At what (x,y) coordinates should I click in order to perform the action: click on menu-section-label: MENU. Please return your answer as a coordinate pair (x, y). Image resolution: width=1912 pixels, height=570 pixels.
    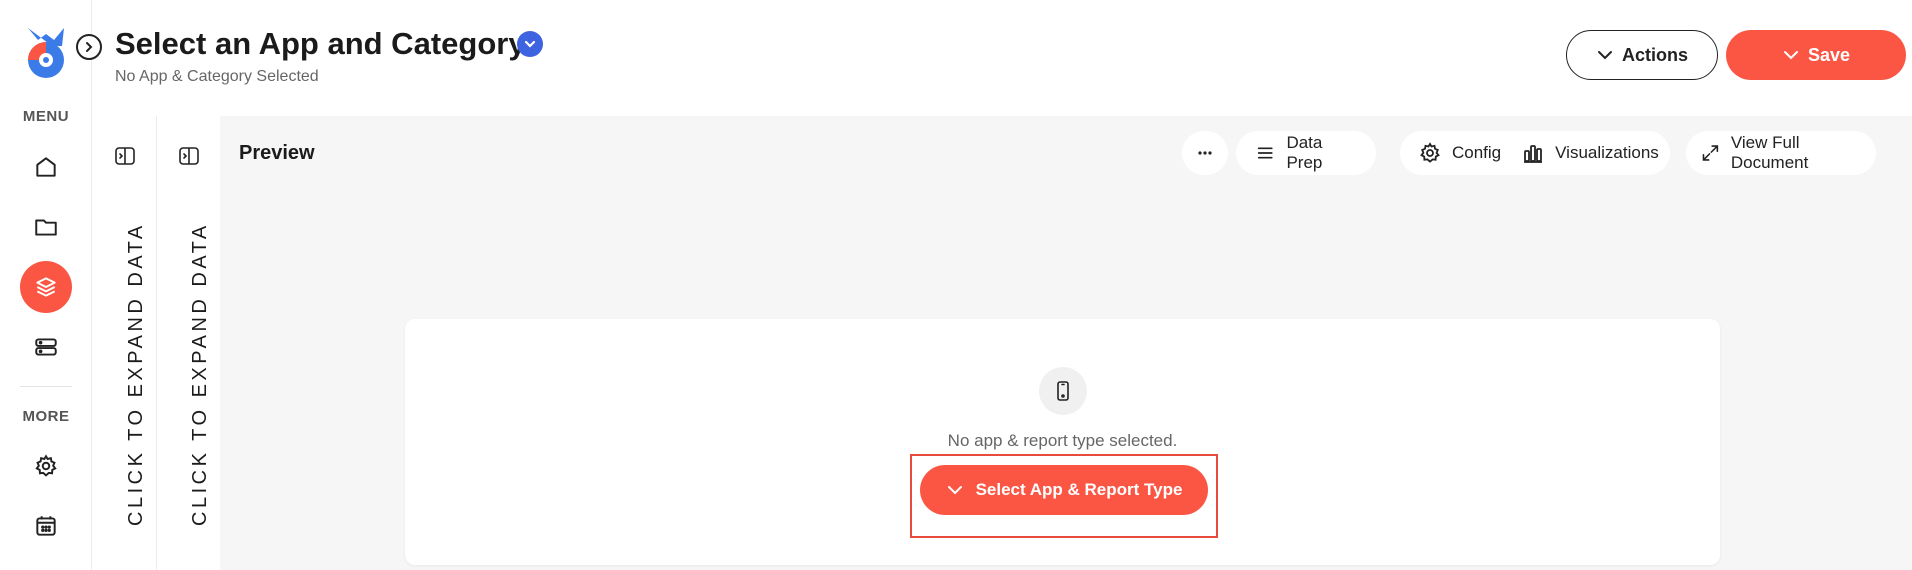
    Looking at the image, I should click on (46, 116).